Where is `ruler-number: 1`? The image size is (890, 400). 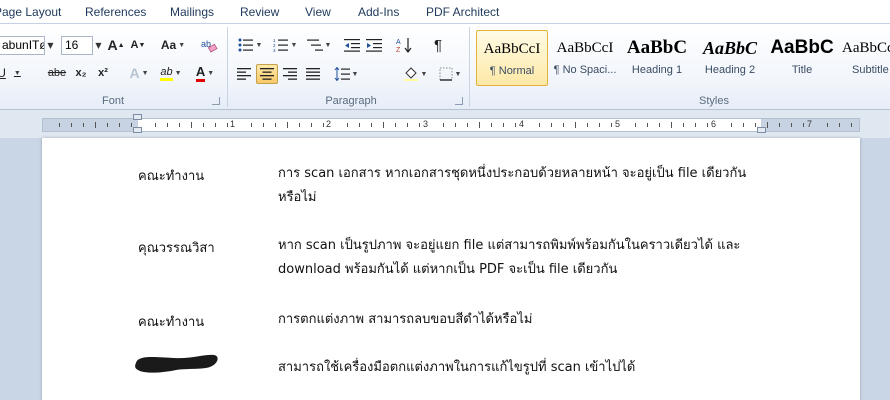 ruler-number: 1 is located at coordinates (233, 124).